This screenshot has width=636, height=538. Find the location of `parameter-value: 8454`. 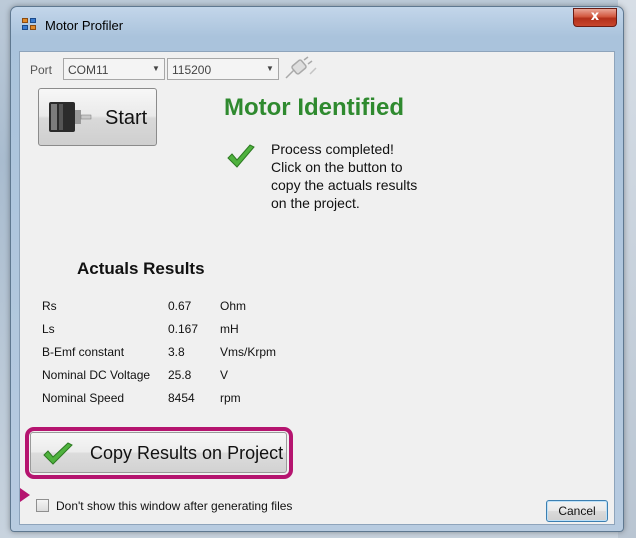

parameter-value: 8454 is located at coordinates (181, 397).